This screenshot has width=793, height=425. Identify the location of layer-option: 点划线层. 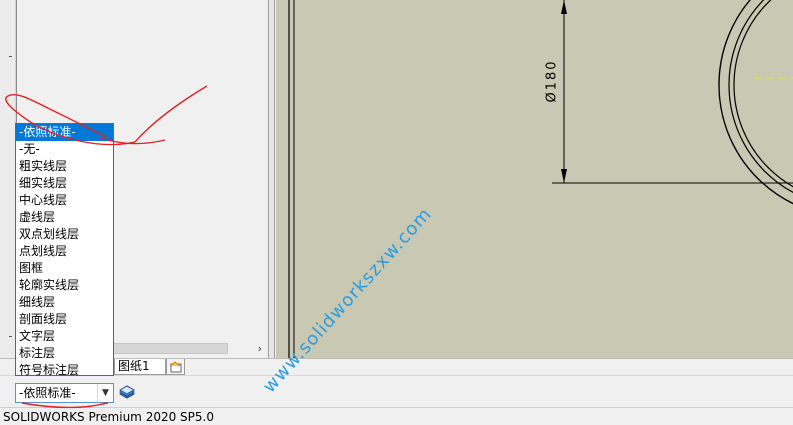
(64, 251).